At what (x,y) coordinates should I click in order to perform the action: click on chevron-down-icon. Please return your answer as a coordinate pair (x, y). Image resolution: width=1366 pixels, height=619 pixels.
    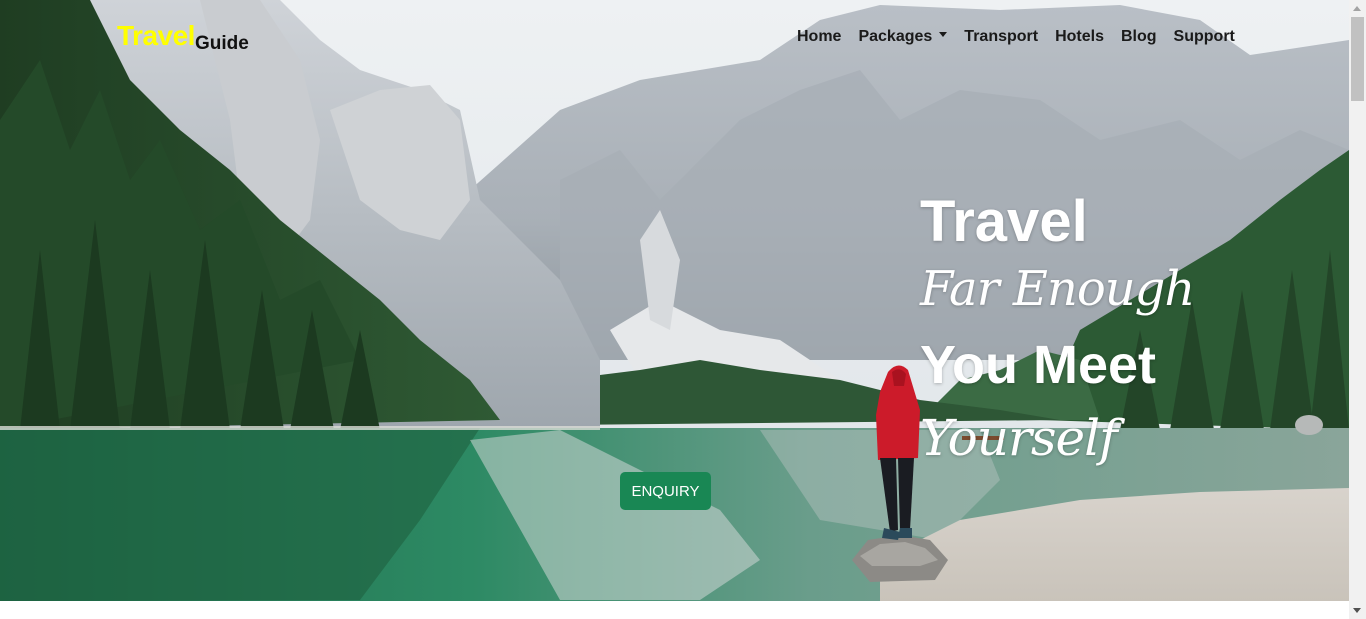
    Looking at the image, I should click on (943, 35).